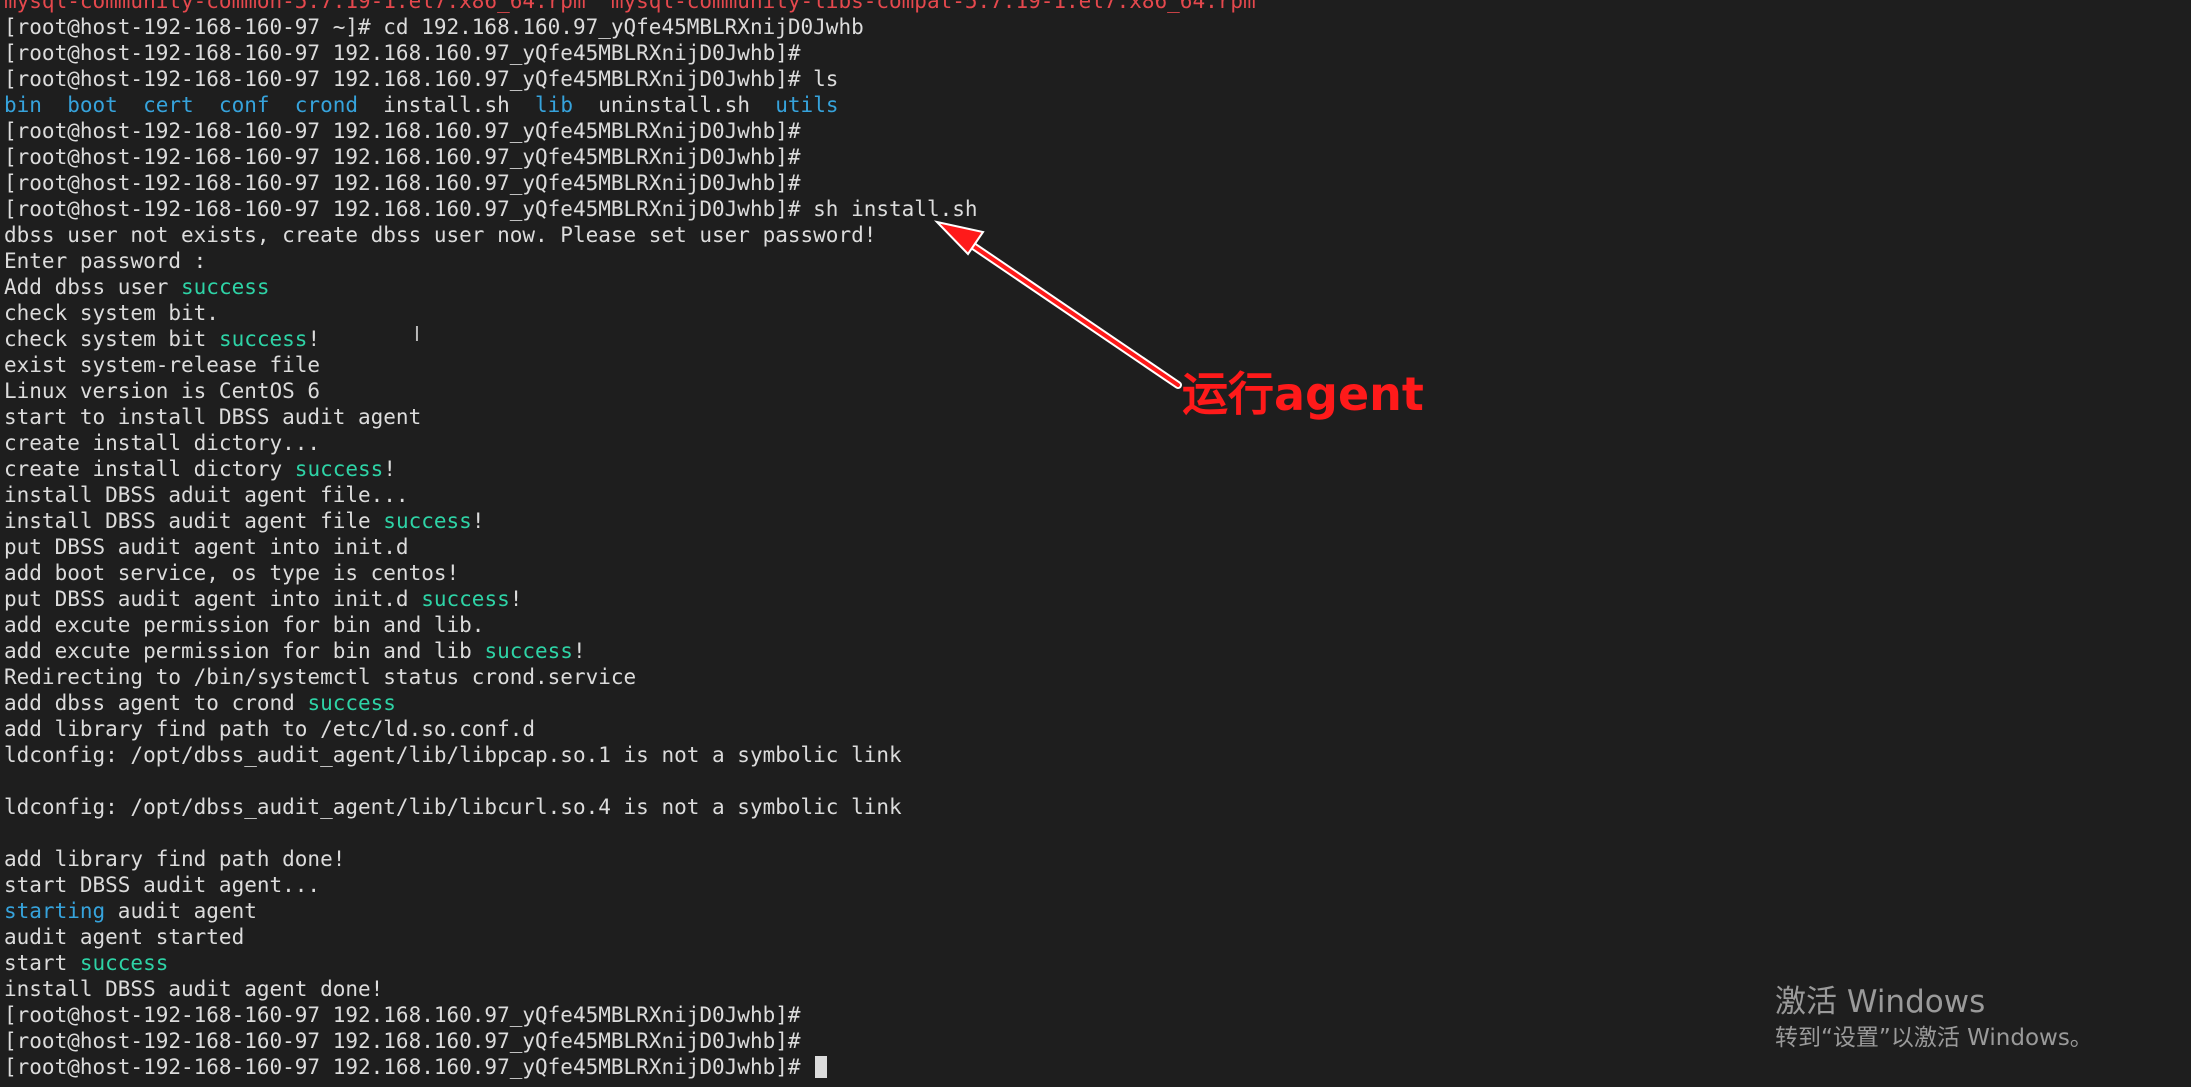 Image resolution: width=2191 pixels, height=1087 pixels. Describe the element at coordinates (630, 261) in the screenshot. I see `terminal-line: Enter password :` at that location.